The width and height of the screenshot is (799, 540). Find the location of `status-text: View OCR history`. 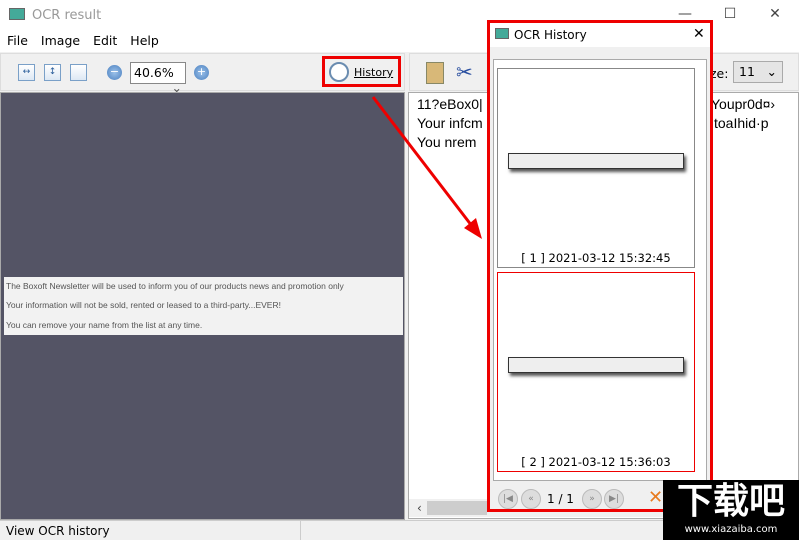

status-text: View OCR history is located at coordinates (58, 531).